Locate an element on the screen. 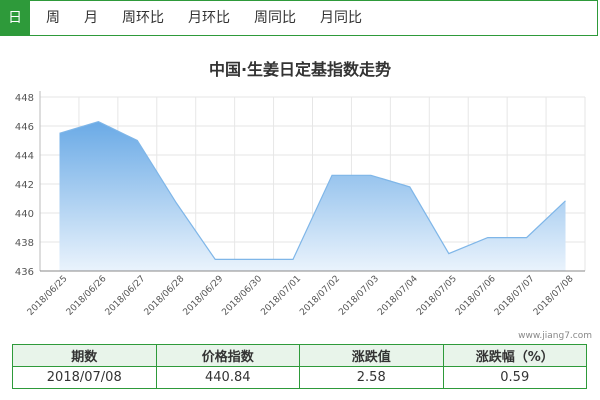 The image size is (600, 400). table-row: 2018/07/08 440.84 2.58 0.59 is located at coordinates (299, 377).